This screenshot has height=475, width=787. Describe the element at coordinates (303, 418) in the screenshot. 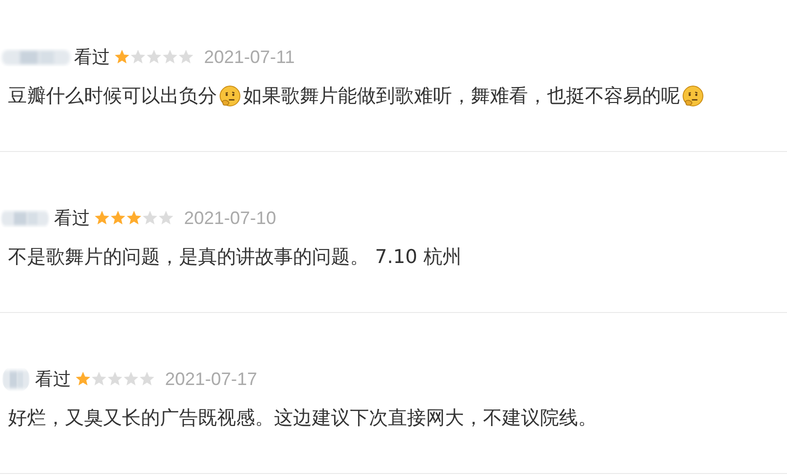

I see `review-text: 好烂，又臭又长的广告既视感。这边建议下次直接网大，不建议院线。` at that location.